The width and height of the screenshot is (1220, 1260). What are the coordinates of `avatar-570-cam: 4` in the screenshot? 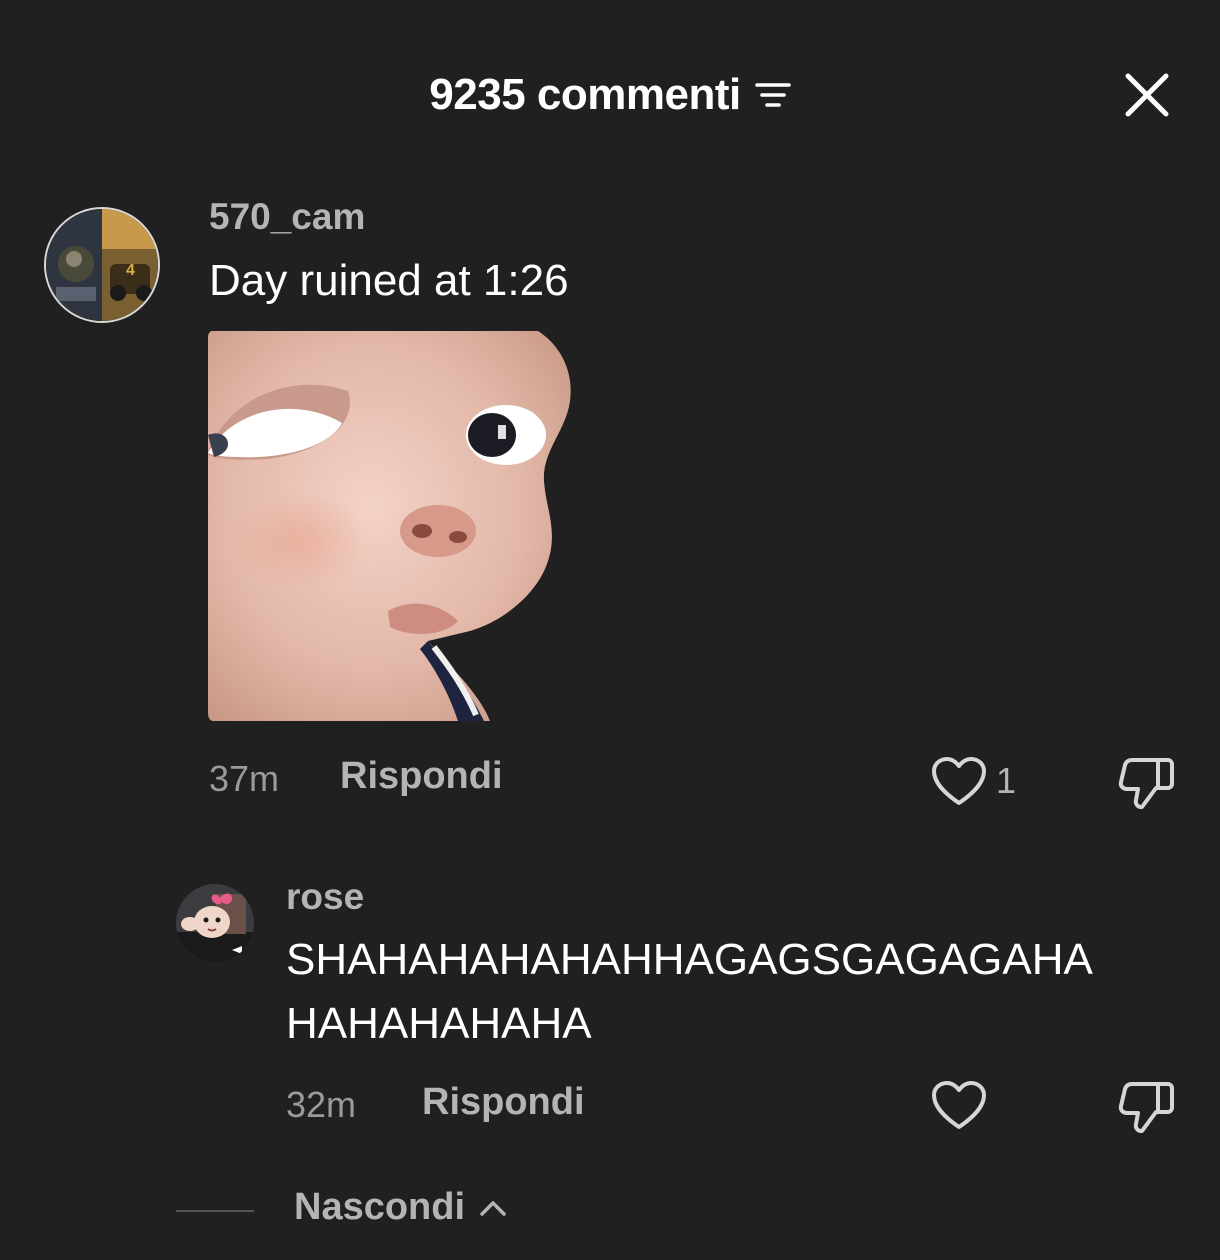 It's located at (102, 265).